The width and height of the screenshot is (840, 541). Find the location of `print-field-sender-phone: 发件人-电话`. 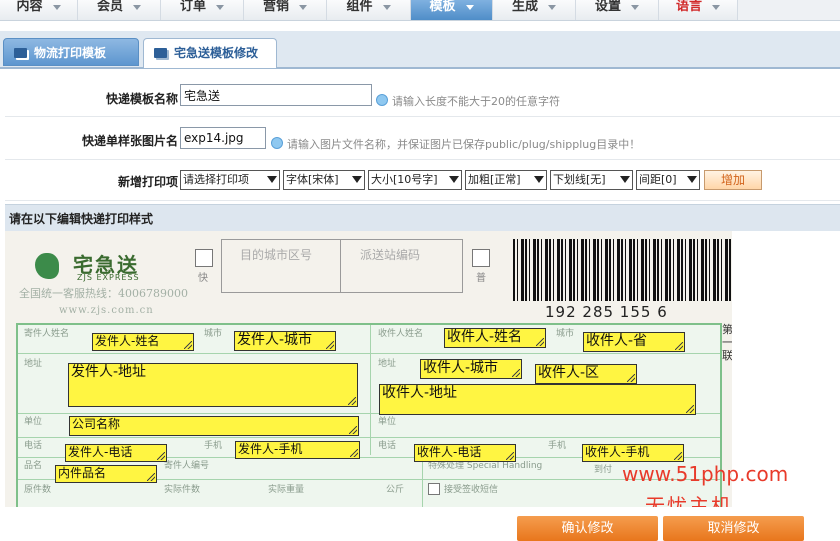

print-field-sender-phone: 发件人-电话 is located at coordinates (116, 453).